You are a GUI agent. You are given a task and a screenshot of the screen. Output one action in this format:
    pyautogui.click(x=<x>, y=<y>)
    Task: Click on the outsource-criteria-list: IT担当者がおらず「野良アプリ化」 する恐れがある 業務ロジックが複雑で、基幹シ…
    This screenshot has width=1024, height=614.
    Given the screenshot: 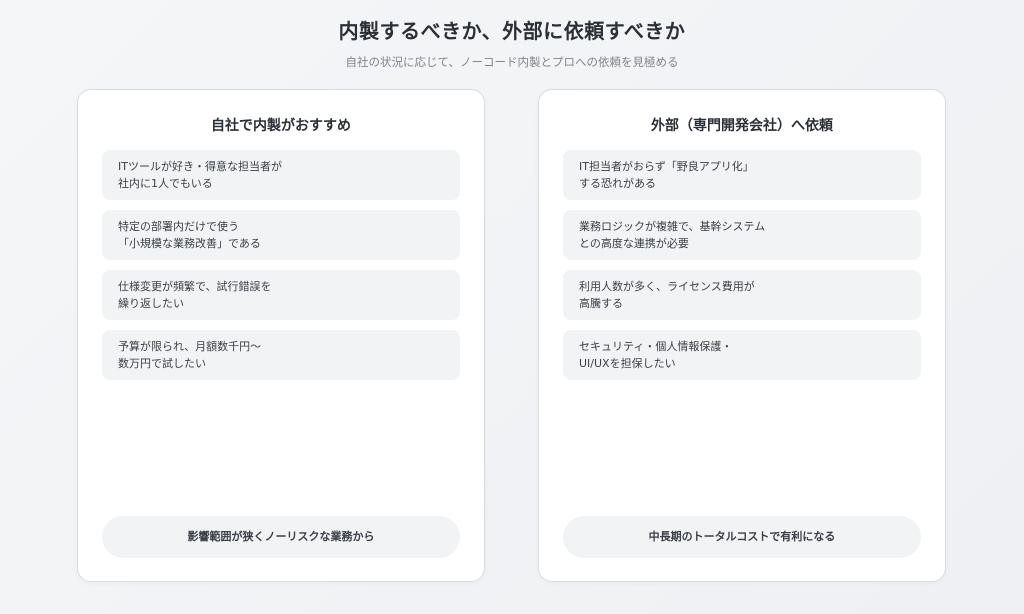 What is the action you would take?
    pyautogui.click(x=742, y=270)
    